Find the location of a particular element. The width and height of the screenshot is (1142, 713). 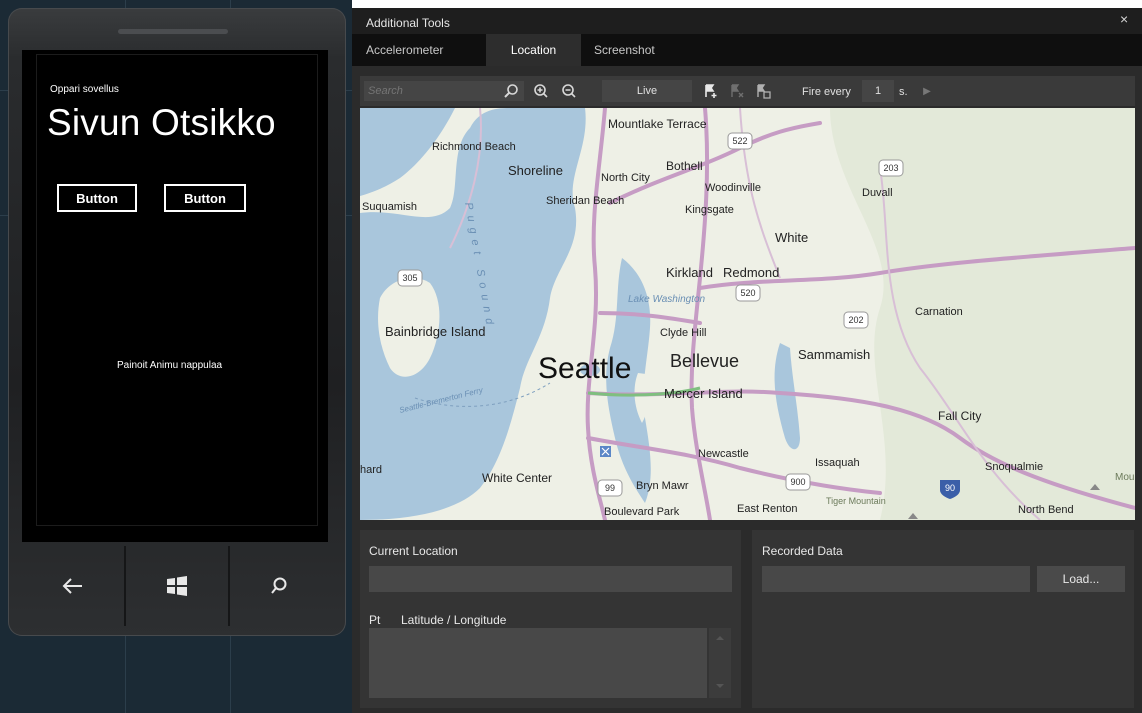

phone-button-2: Button is located at coordinates (205, 198).